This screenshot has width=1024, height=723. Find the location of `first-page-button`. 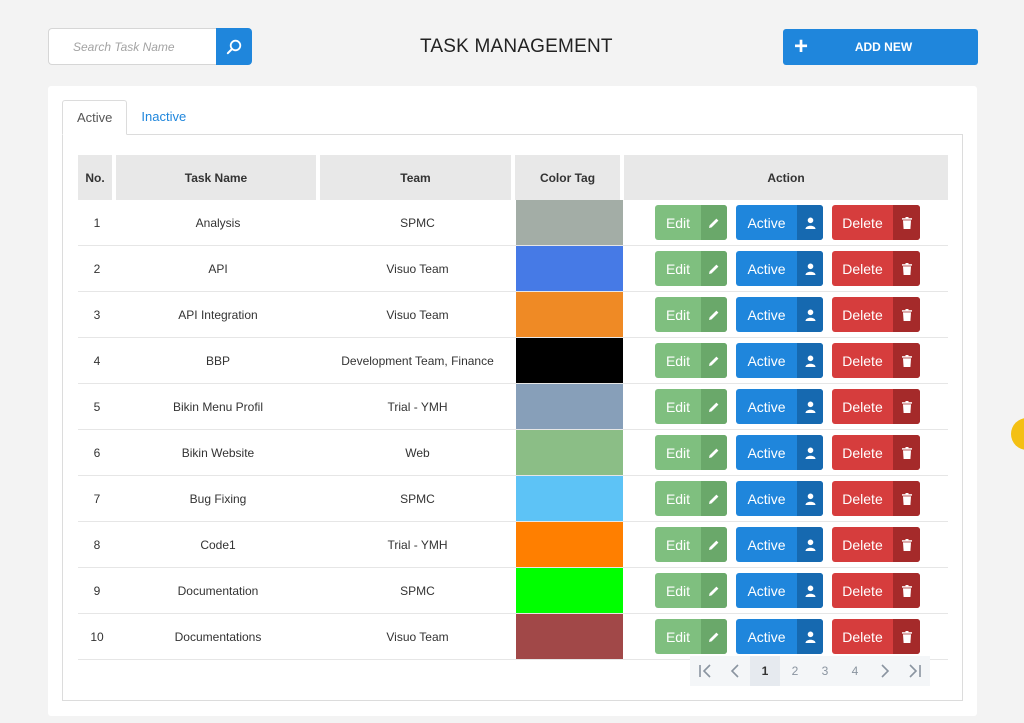

first-page-button is located at coordinates (705, 671).